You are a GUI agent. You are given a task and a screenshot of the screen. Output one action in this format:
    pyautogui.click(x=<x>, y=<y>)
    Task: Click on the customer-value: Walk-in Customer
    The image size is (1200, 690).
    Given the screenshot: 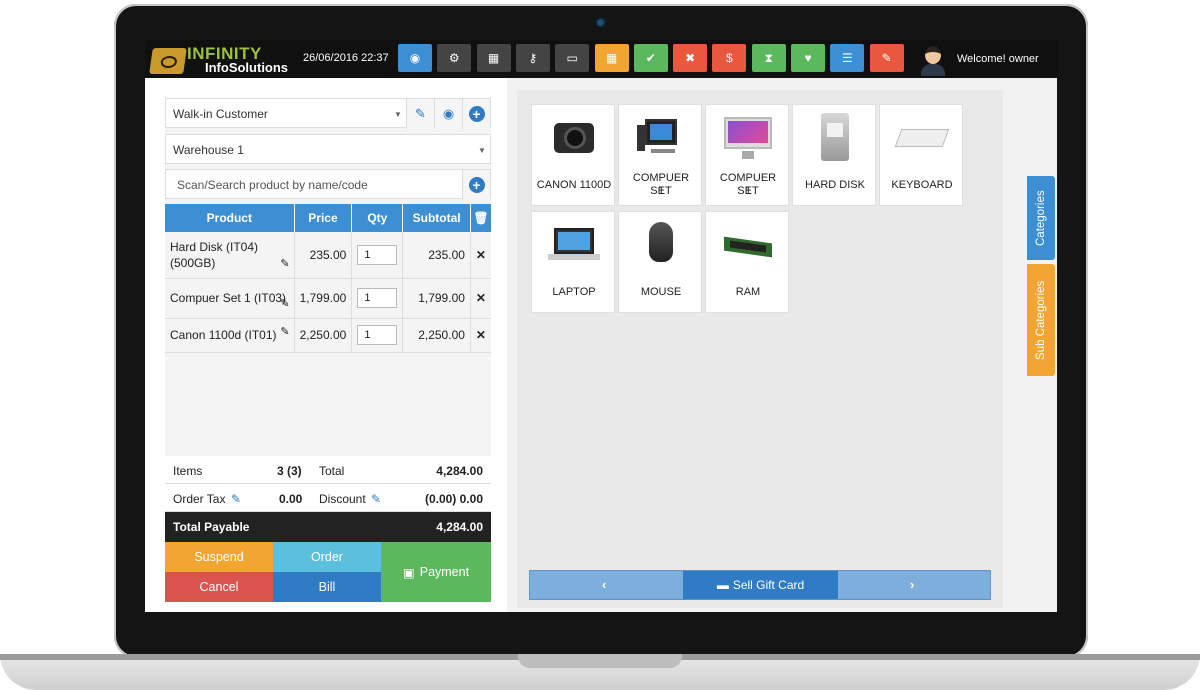 What is the action you would take?
    pyautogui.click(x=220, y=114)
    